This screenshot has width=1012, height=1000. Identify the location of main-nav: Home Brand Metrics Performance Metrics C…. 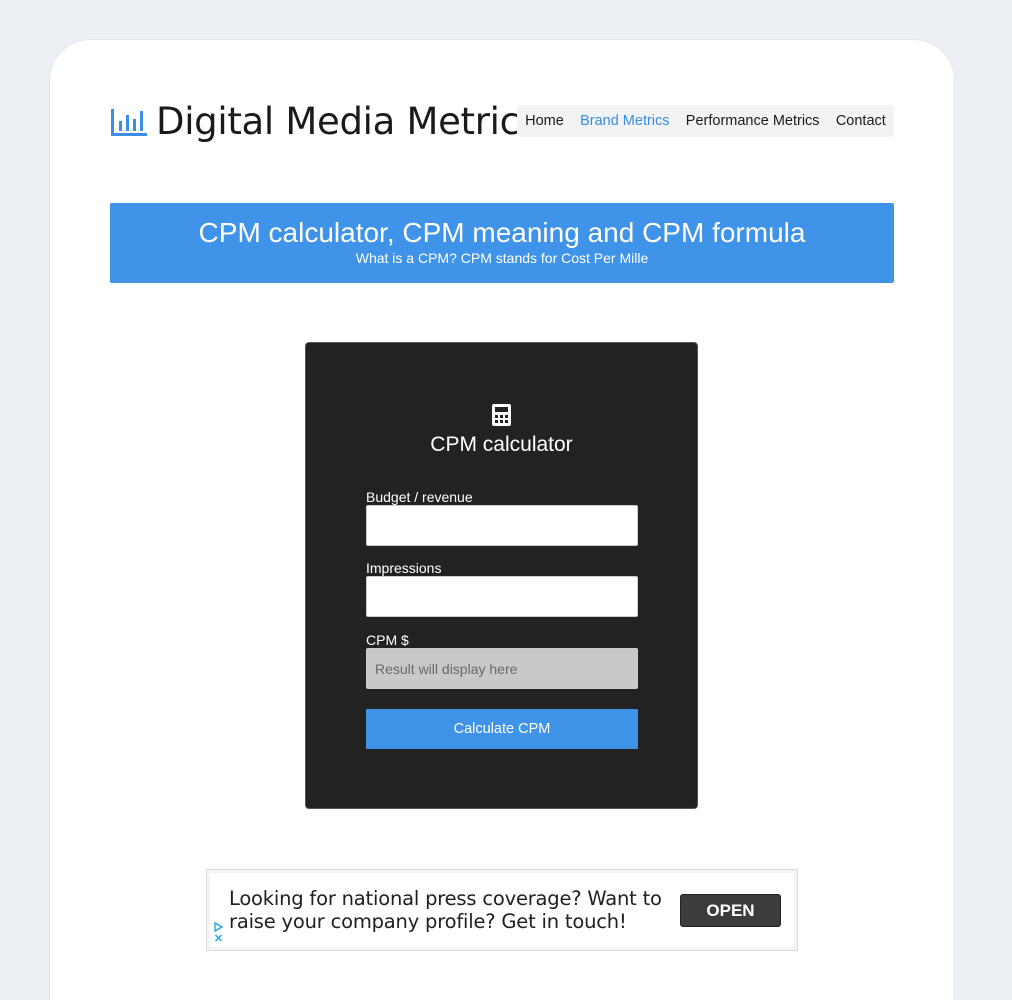
(705, 121).